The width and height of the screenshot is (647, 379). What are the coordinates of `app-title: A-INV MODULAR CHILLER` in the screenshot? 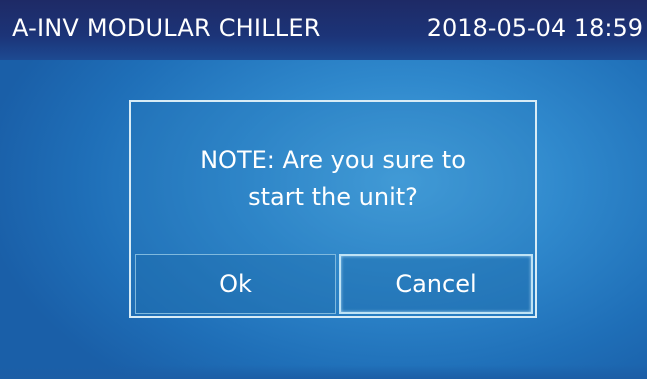 It's located at (166, 28).